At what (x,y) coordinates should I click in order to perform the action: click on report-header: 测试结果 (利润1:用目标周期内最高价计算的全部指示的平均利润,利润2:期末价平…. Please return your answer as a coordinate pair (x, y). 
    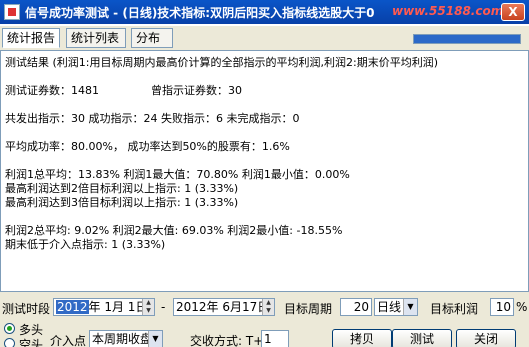
    Looking at the image, I should click on (221, 62).